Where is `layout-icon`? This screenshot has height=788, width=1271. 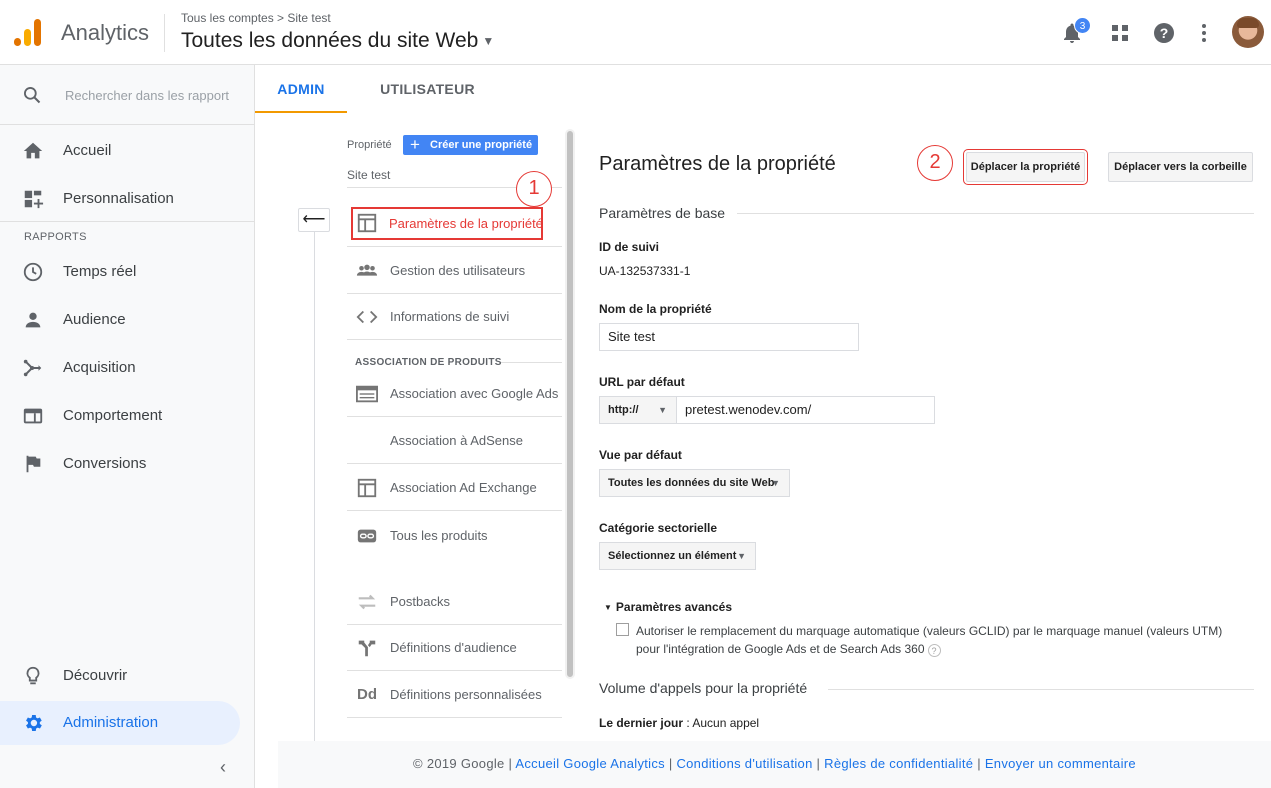
layout-icon is located at coordinates (367, 223).